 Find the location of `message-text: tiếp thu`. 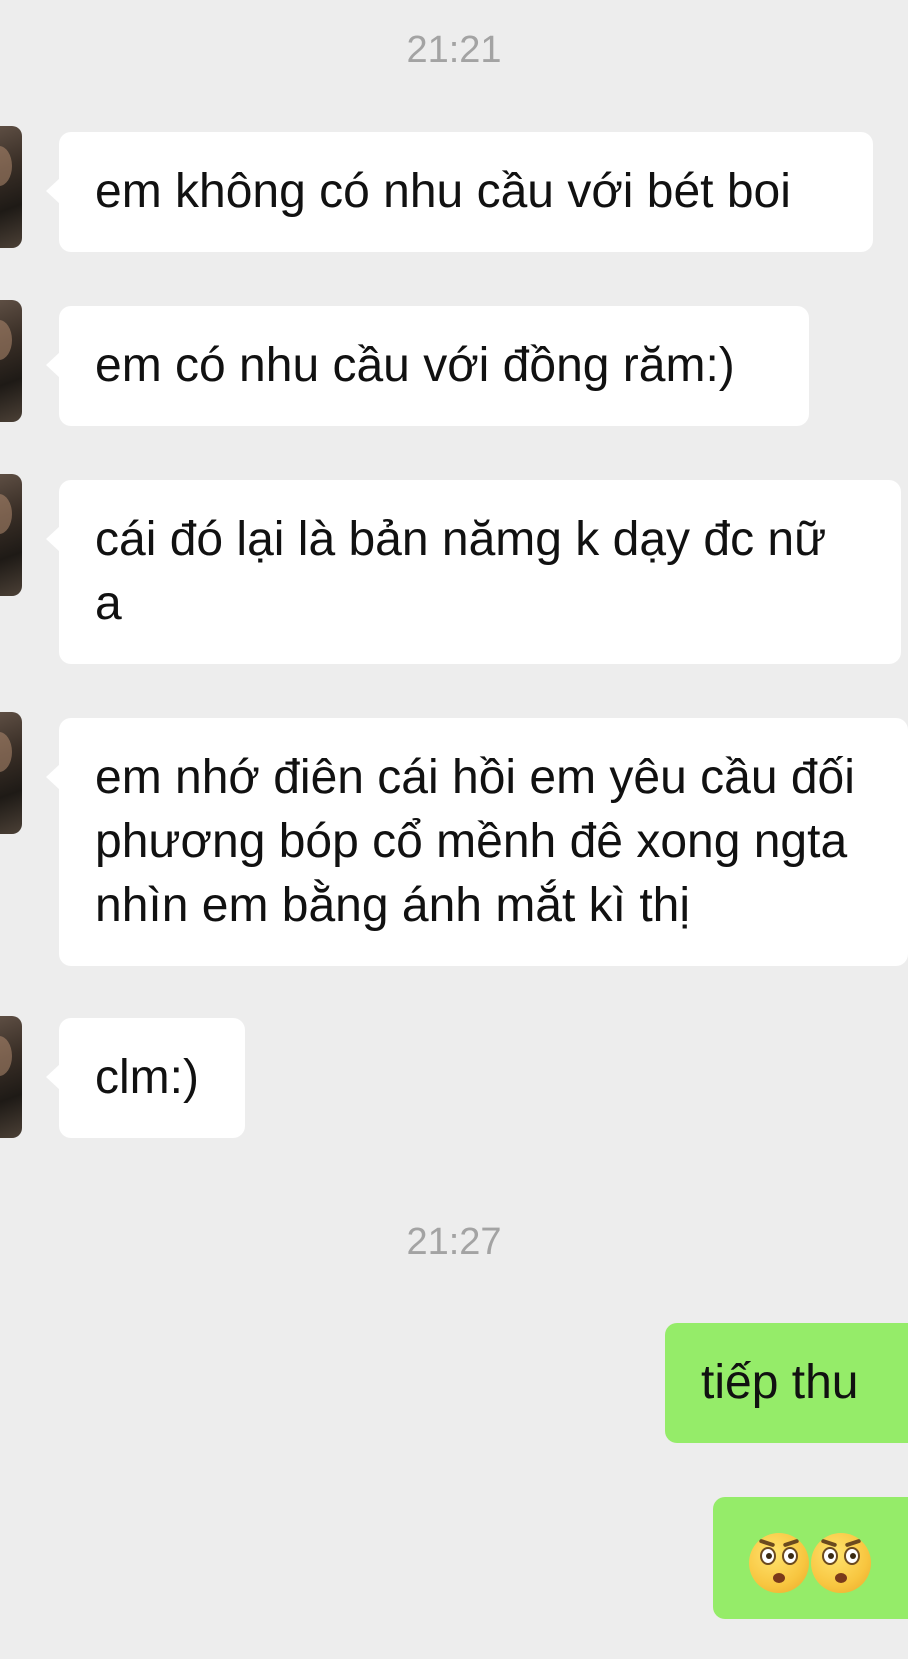

message-text: tiếp thu is located at coordinates (780, 1382).